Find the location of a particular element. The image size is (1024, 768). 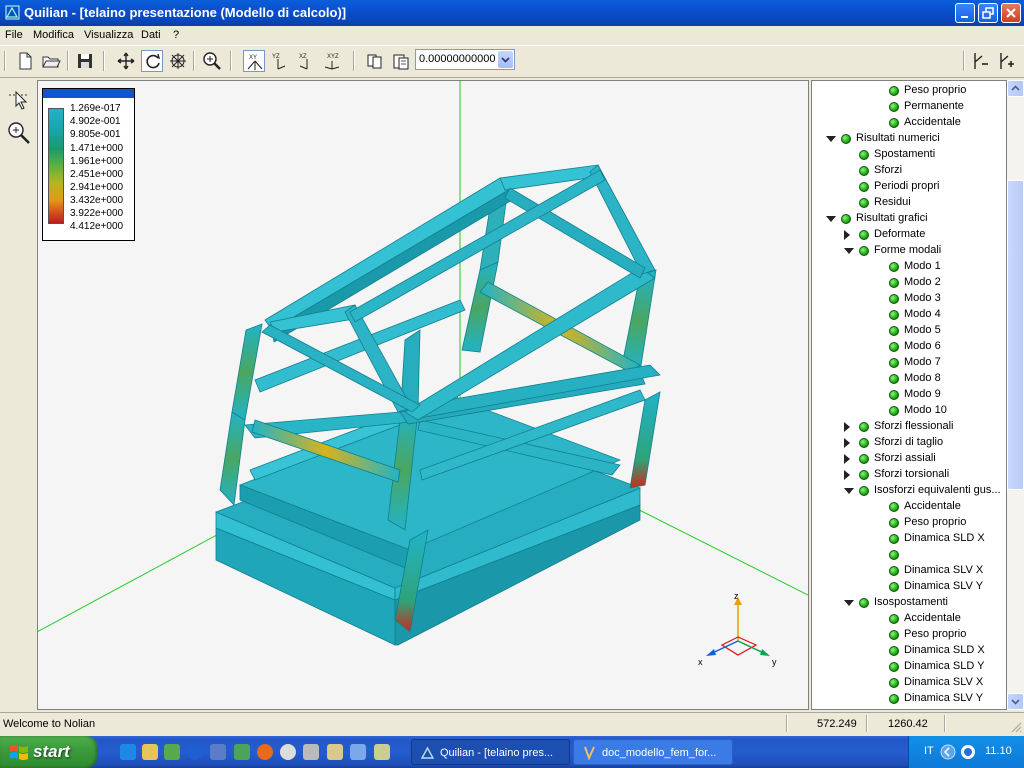

desktop-icon is located at coordinates (358, 752).